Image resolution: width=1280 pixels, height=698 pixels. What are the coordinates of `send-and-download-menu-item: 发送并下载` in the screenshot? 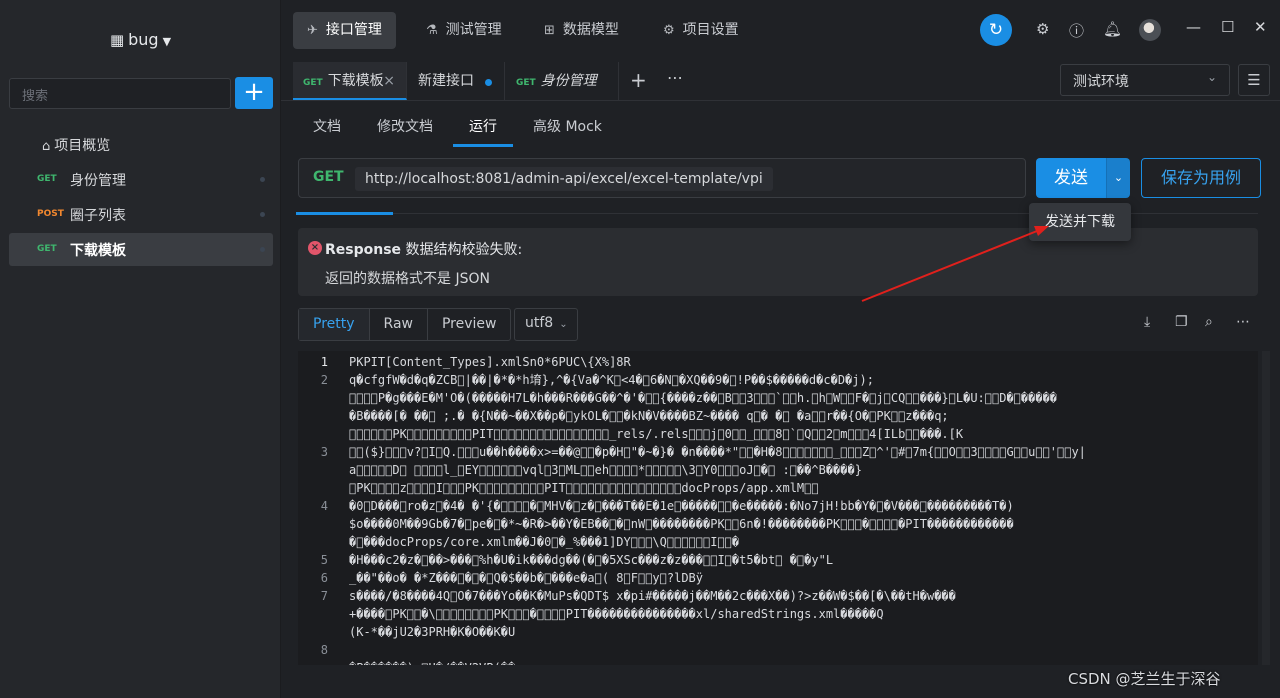 It's located at (1080, 222).